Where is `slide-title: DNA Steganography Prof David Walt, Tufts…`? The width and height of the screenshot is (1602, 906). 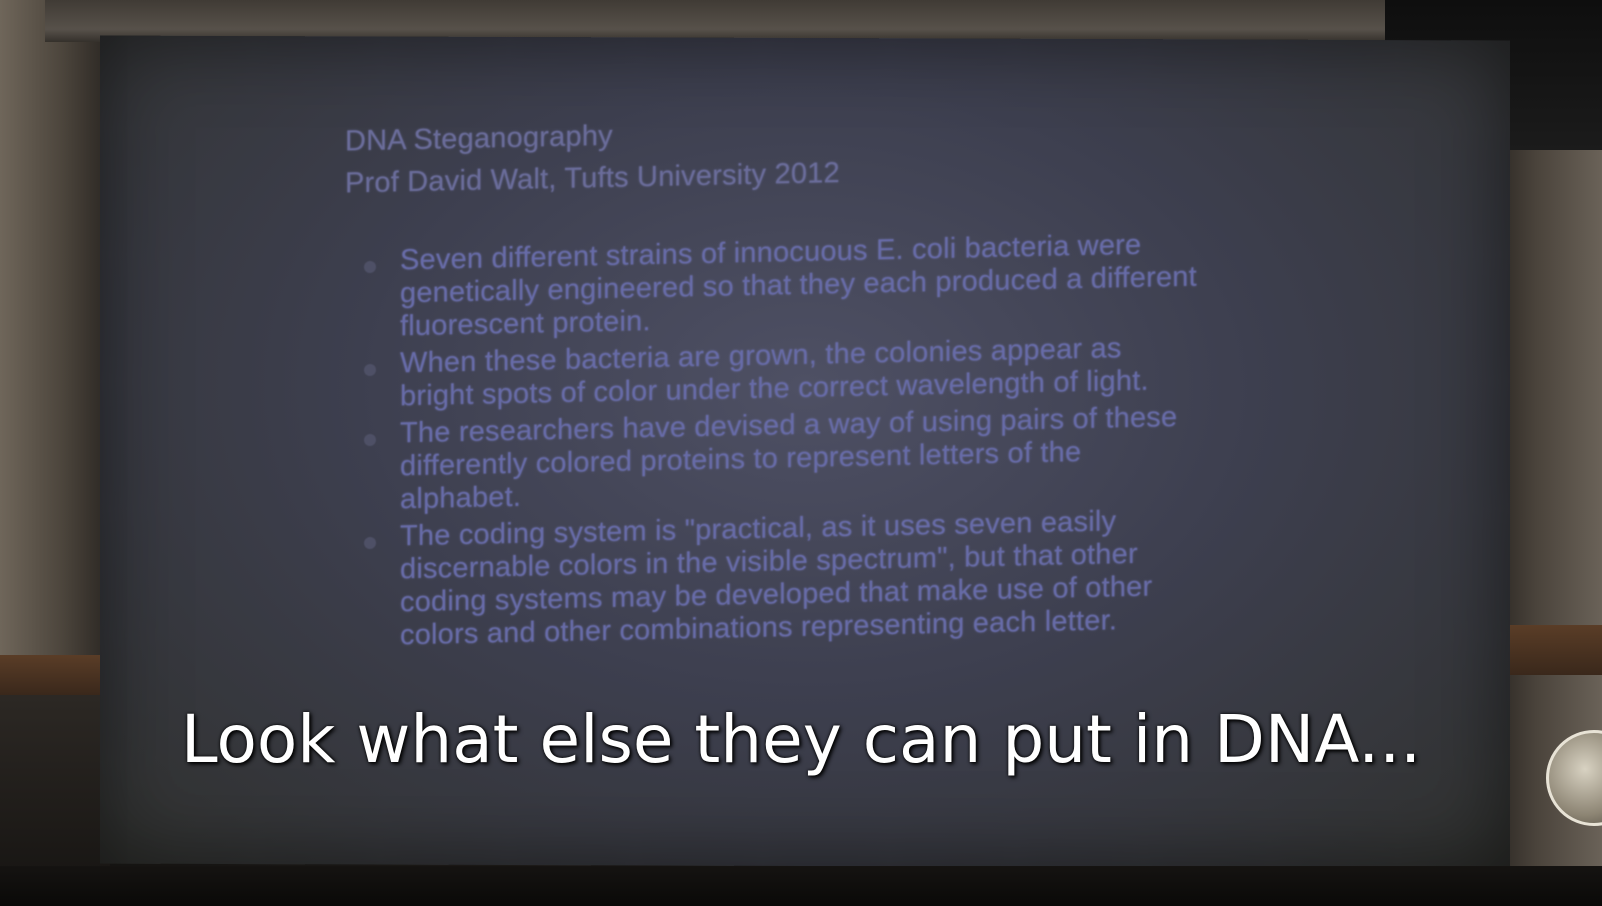
slide-title: DNA Steganography Prof David Walt, Tufts… is located at coordinates (592, 157).